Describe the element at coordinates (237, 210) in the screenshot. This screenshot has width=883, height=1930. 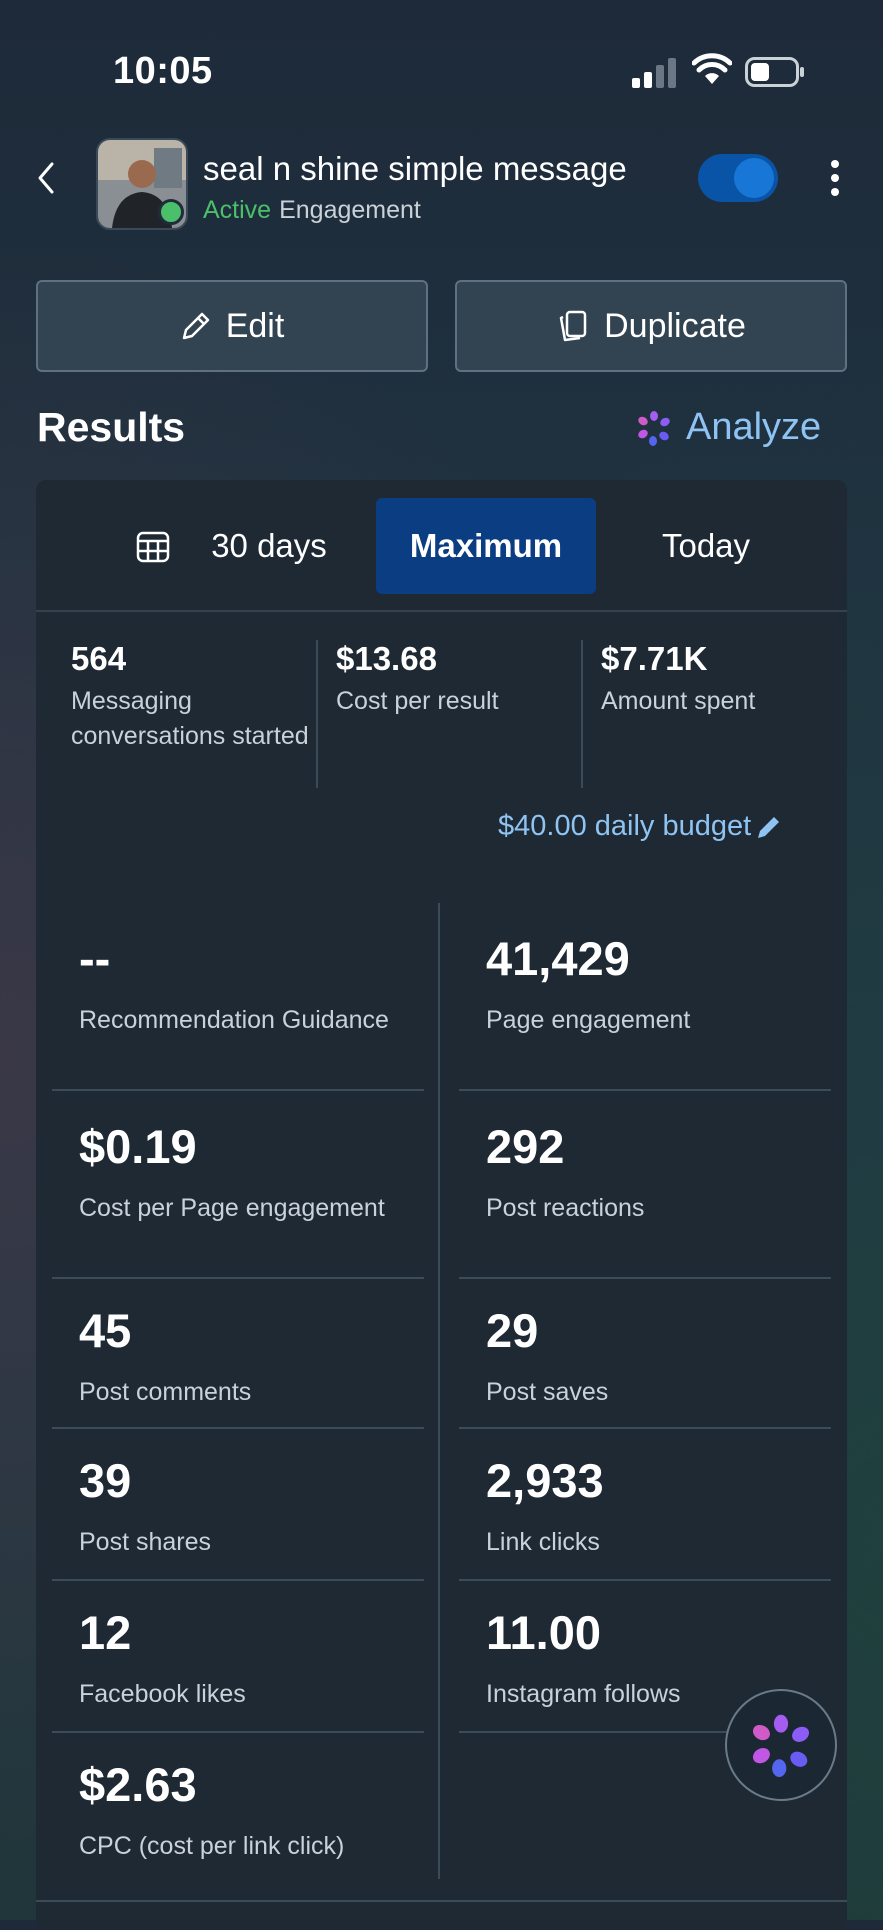
I see `status-label: Active` at that location.